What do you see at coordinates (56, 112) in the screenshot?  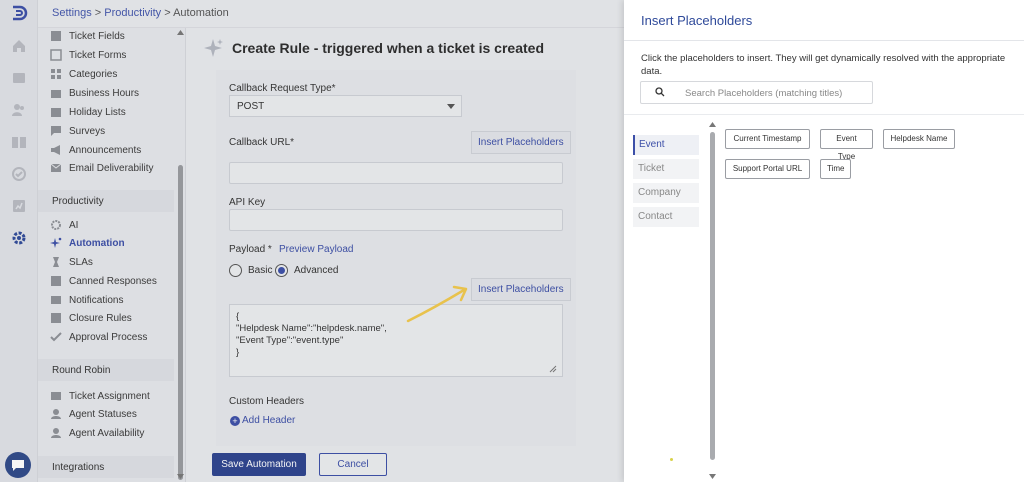 I see `holiday-lists-icon` at bounding box center [56, 112].